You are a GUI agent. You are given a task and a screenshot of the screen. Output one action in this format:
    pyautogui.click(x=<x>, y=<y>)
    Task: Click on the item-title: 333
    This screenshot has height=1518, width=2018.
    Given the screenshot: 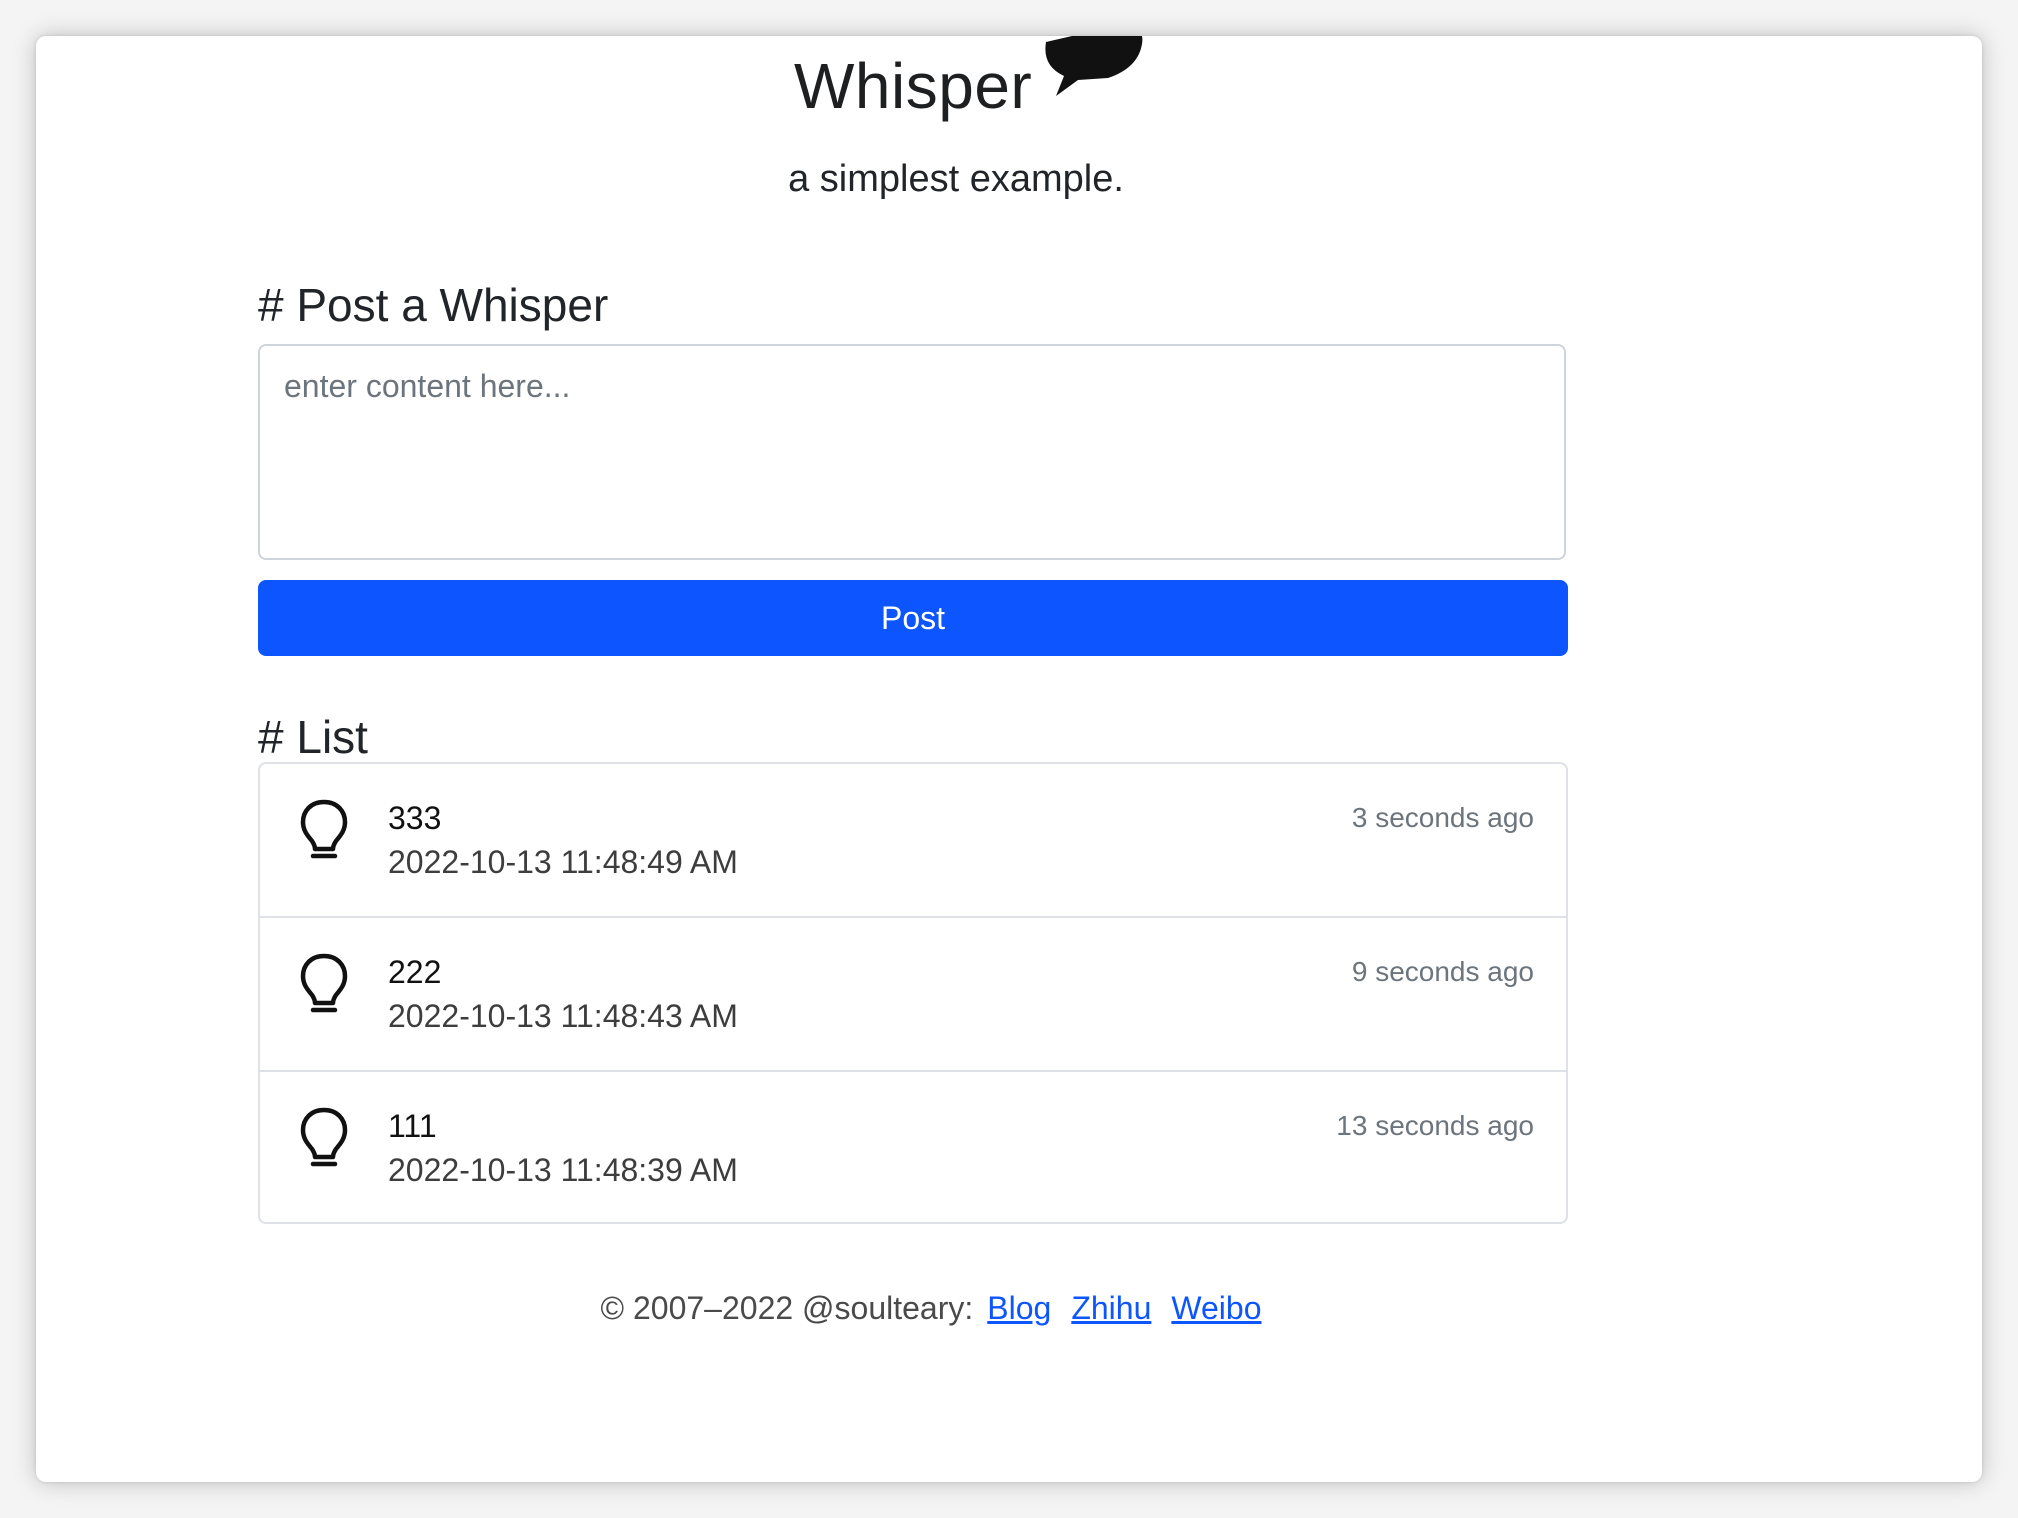 What is the action you would take?
    pyautogui.click(x=415, y=818)
    